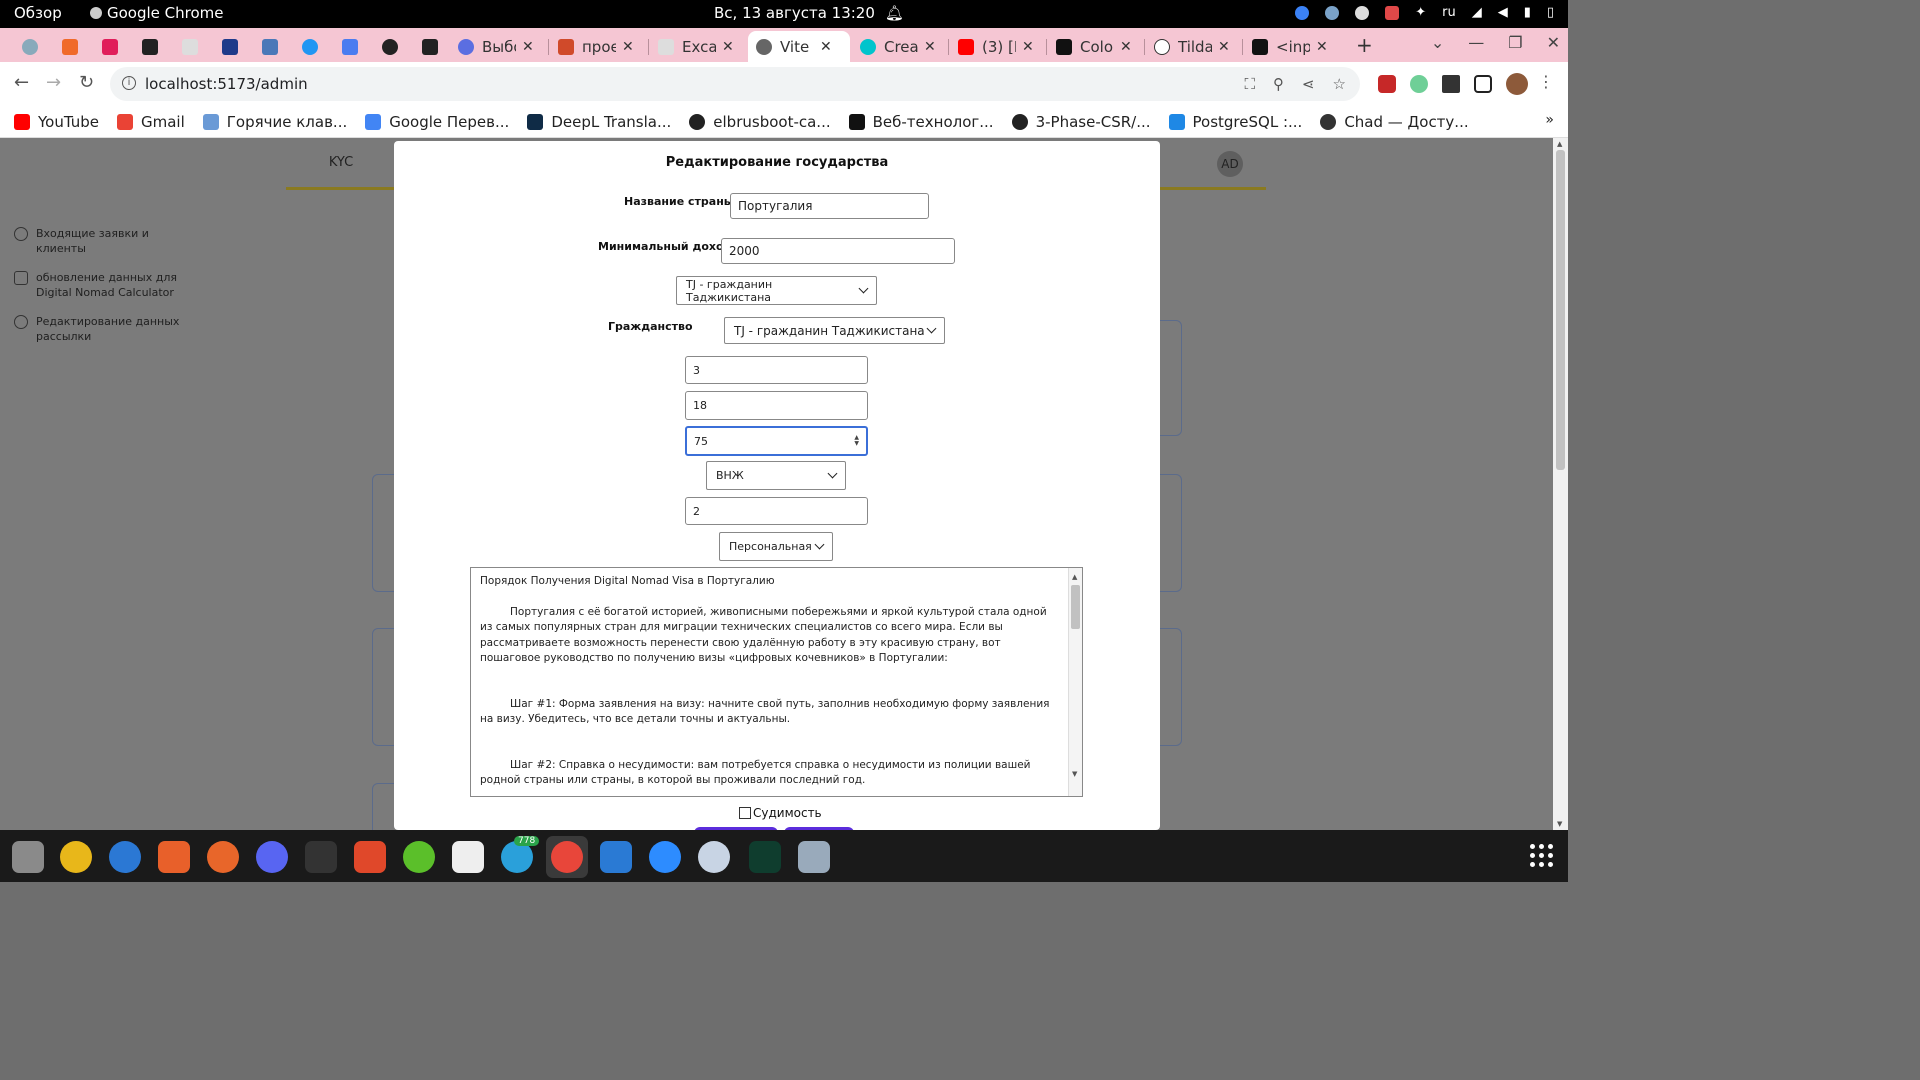 Image resolution: width=1920 pixels, height=1080 pixels. I want to click on language-indicator: ru, so click(1449, 12).